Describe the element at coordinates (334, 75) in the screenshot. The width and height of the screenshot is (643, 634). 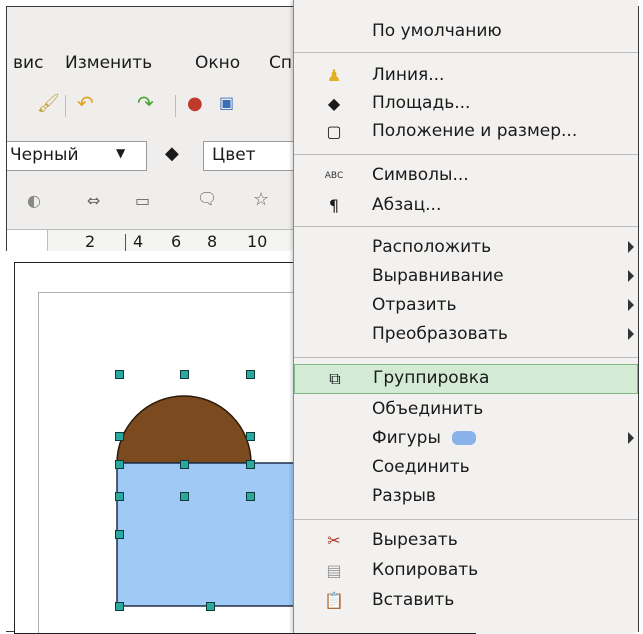
I see `line-icon: ♟` at that location.